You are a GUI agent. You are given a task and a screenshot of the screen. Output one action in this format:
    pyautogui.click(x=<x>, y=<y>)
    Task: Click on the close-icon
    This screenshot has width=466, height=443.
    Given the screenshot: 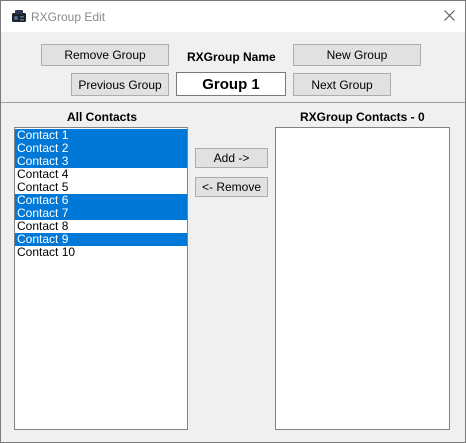 What is the action you would take?
    pyautogui.click(x=449, y=16)
    